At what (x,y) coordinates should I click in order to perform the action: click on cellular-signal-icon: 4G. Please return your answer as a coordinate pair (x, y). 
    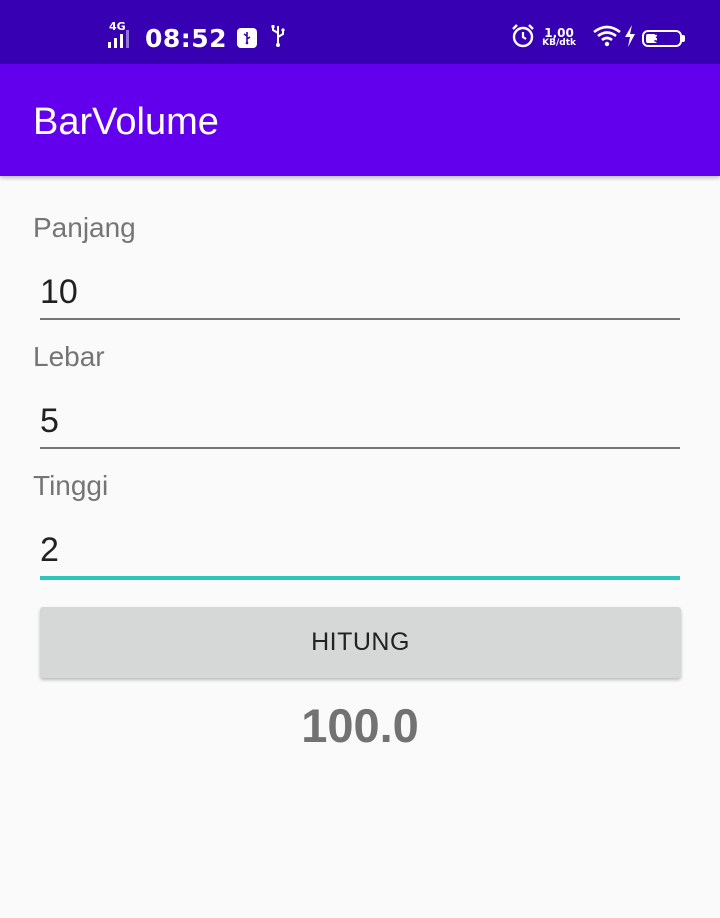
    Looking at the image, I should click on (123, 36).